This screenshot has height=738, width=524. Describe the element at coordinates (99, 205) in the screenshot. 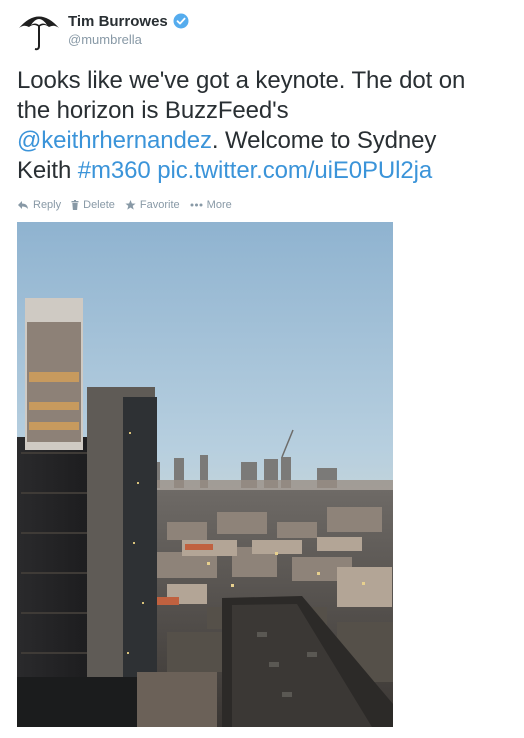

I see `delete-label: Delete` at that location.